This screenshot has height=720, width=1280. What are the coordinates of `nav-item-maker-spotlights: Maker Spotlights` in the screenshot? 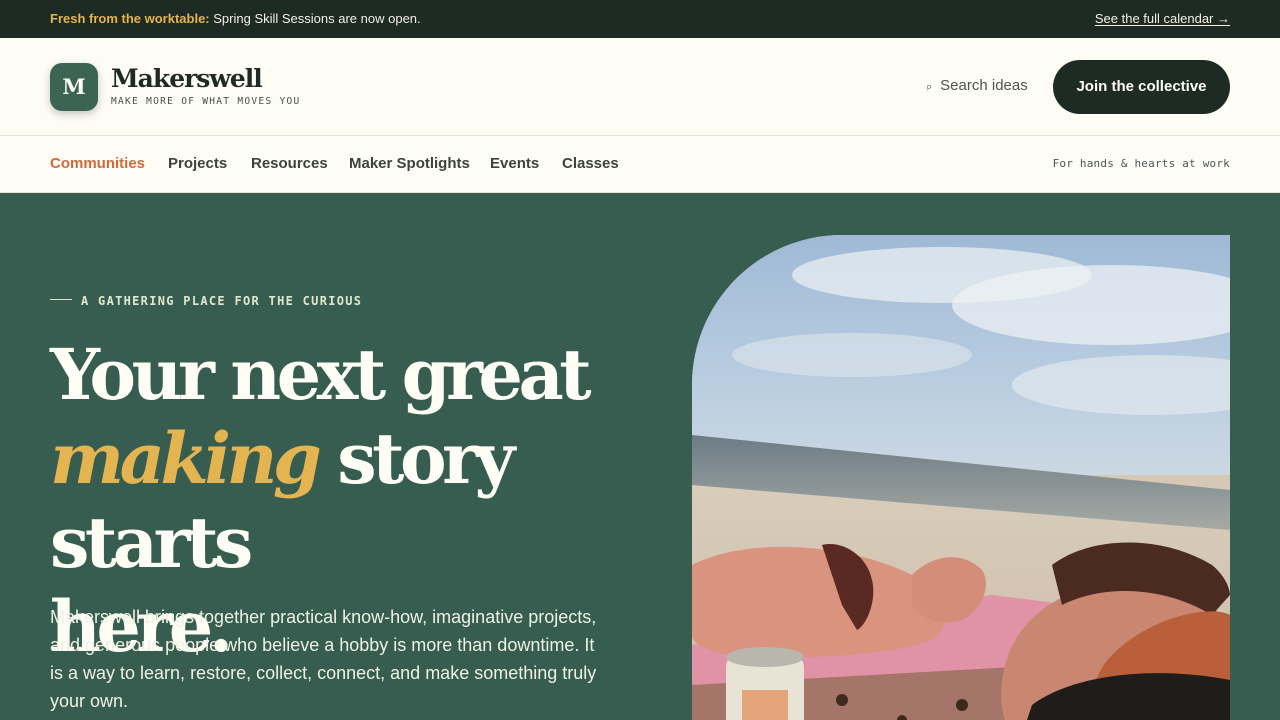 It's located at (409, 163).